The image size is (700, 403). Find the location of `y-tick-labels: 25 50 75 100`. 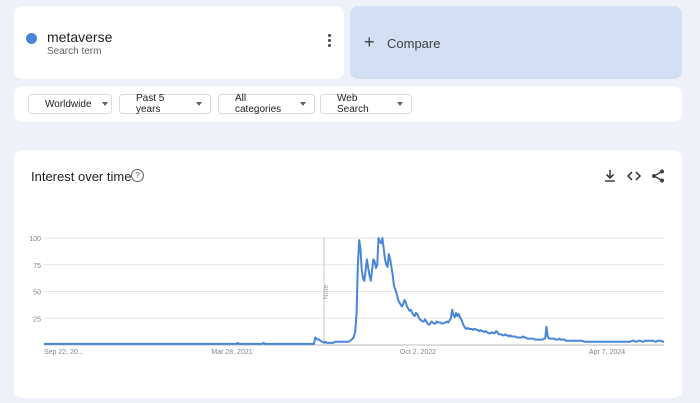

y-tick-labels: 25 50 75 100 is located at coordinates (35, 279).